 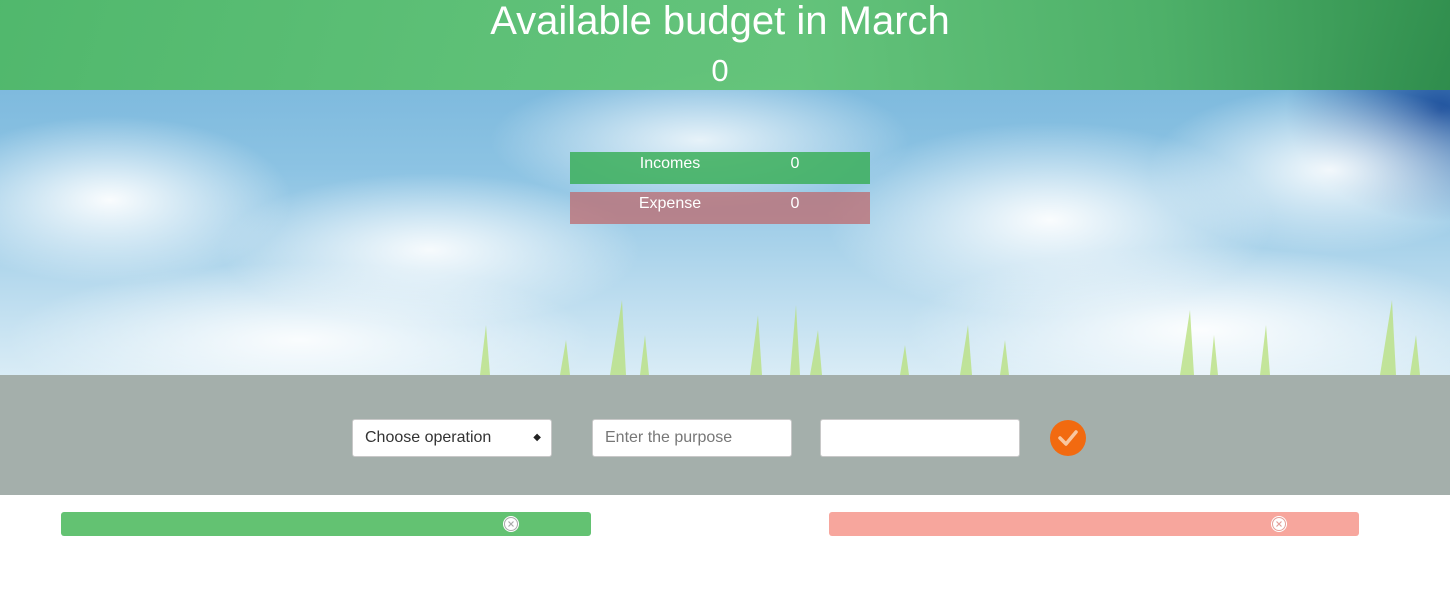 I want to click on expense-value: 0, so click(x=795, y=203).